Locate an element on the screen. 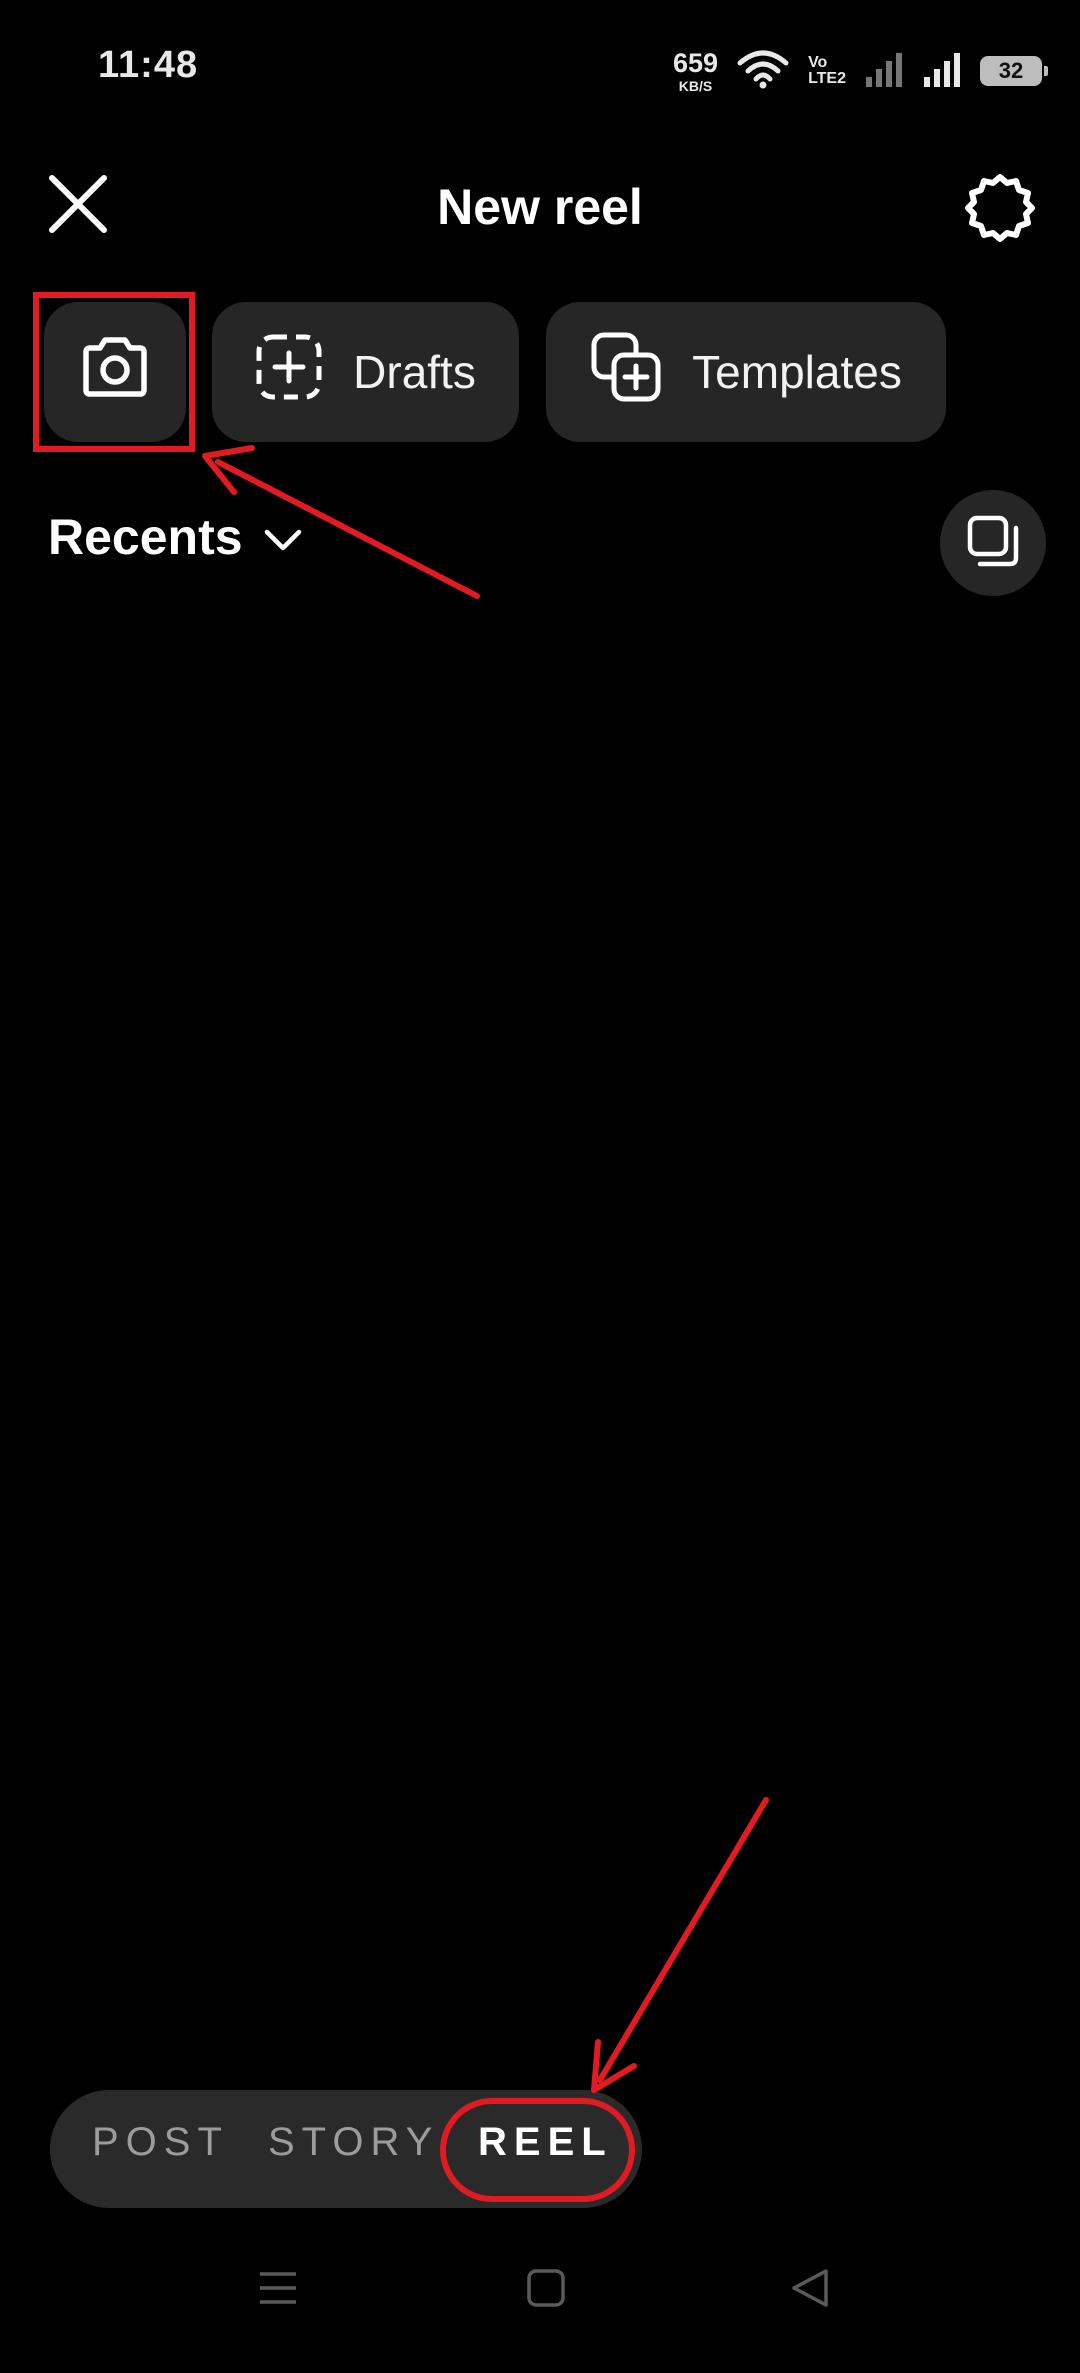  arrow-to-reel is located at coordinates (680, 1945).